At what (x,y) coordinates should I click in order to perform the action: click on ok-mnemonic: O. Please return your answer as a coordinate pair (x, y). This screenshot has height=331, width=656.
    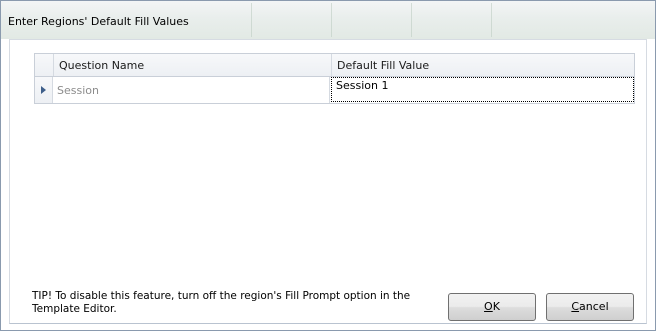
    Looking at the image, I should click on (488, 306).